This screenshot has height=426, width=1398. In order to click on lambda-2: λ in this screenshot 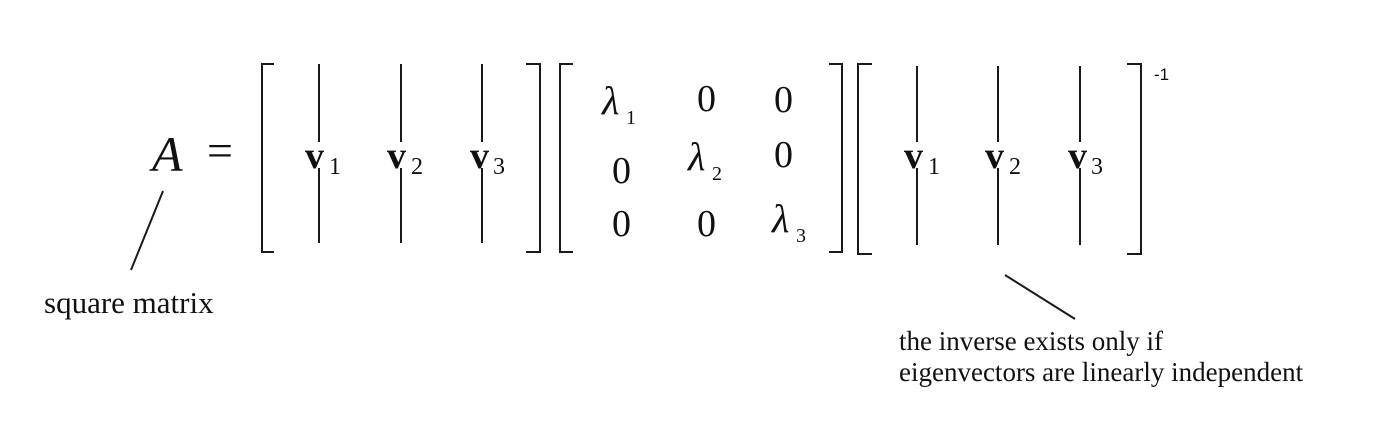, I will do `click(696, 156)`.